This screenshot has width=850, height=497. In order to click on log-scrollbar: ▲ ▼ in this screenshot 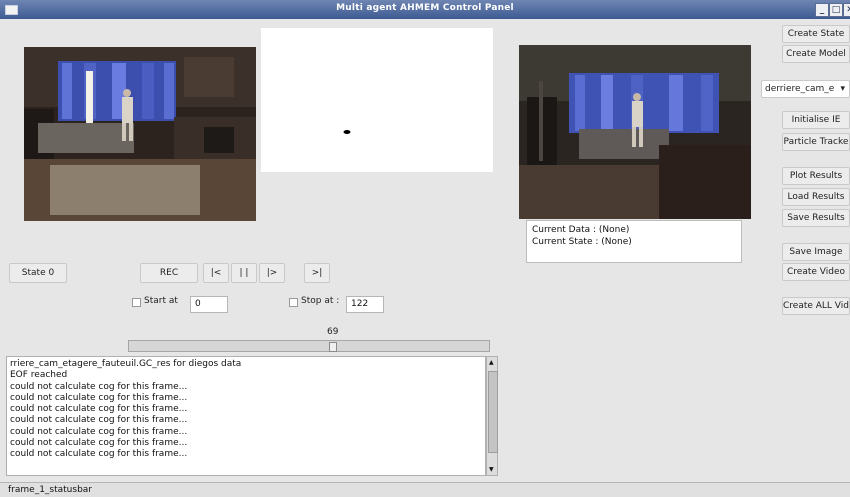, I will do `click(492, 416)`.